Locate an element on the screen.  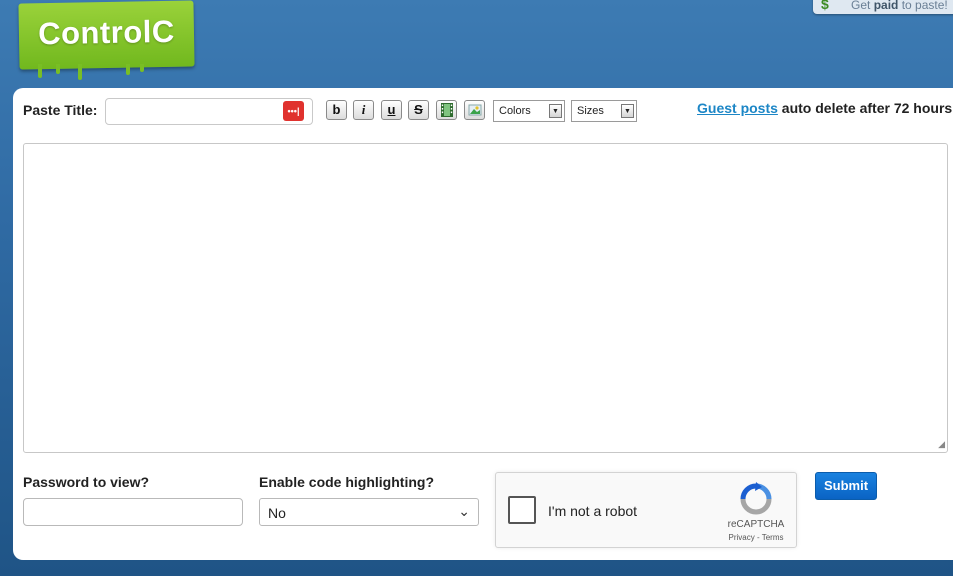
guest-posts-text: auto delete after 72 hours is located at coordinates (865, 108).